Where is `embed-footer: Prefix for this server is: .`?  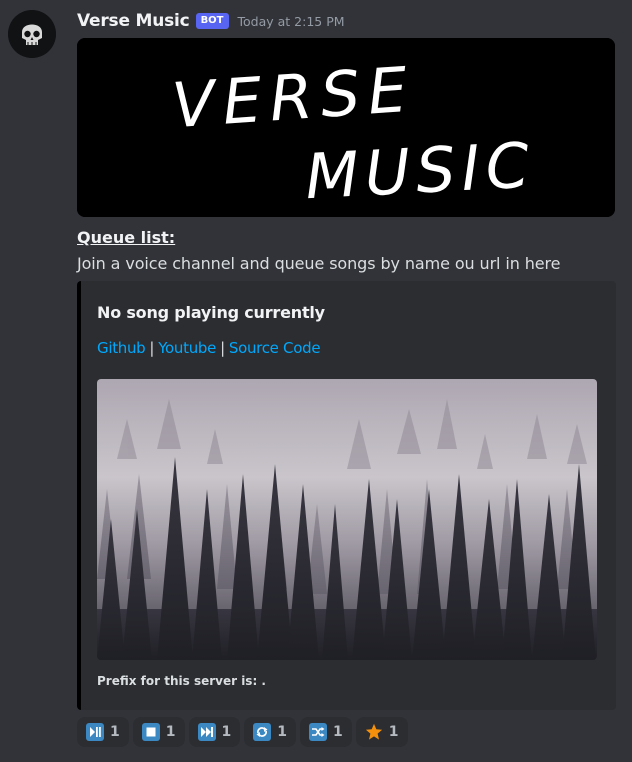
embed-footer: Prefix for this server is: . is located at coordinates (181, 681).